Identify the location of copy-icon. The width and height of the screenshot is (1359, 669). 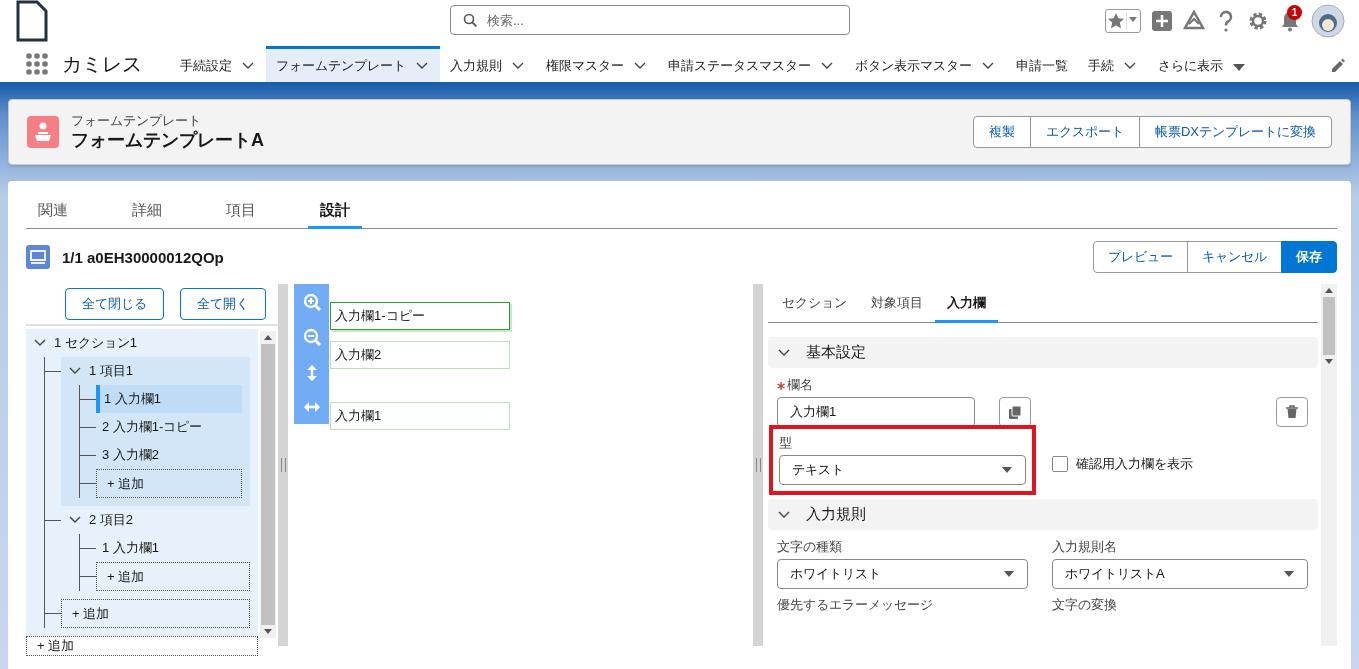
(1014, 412).